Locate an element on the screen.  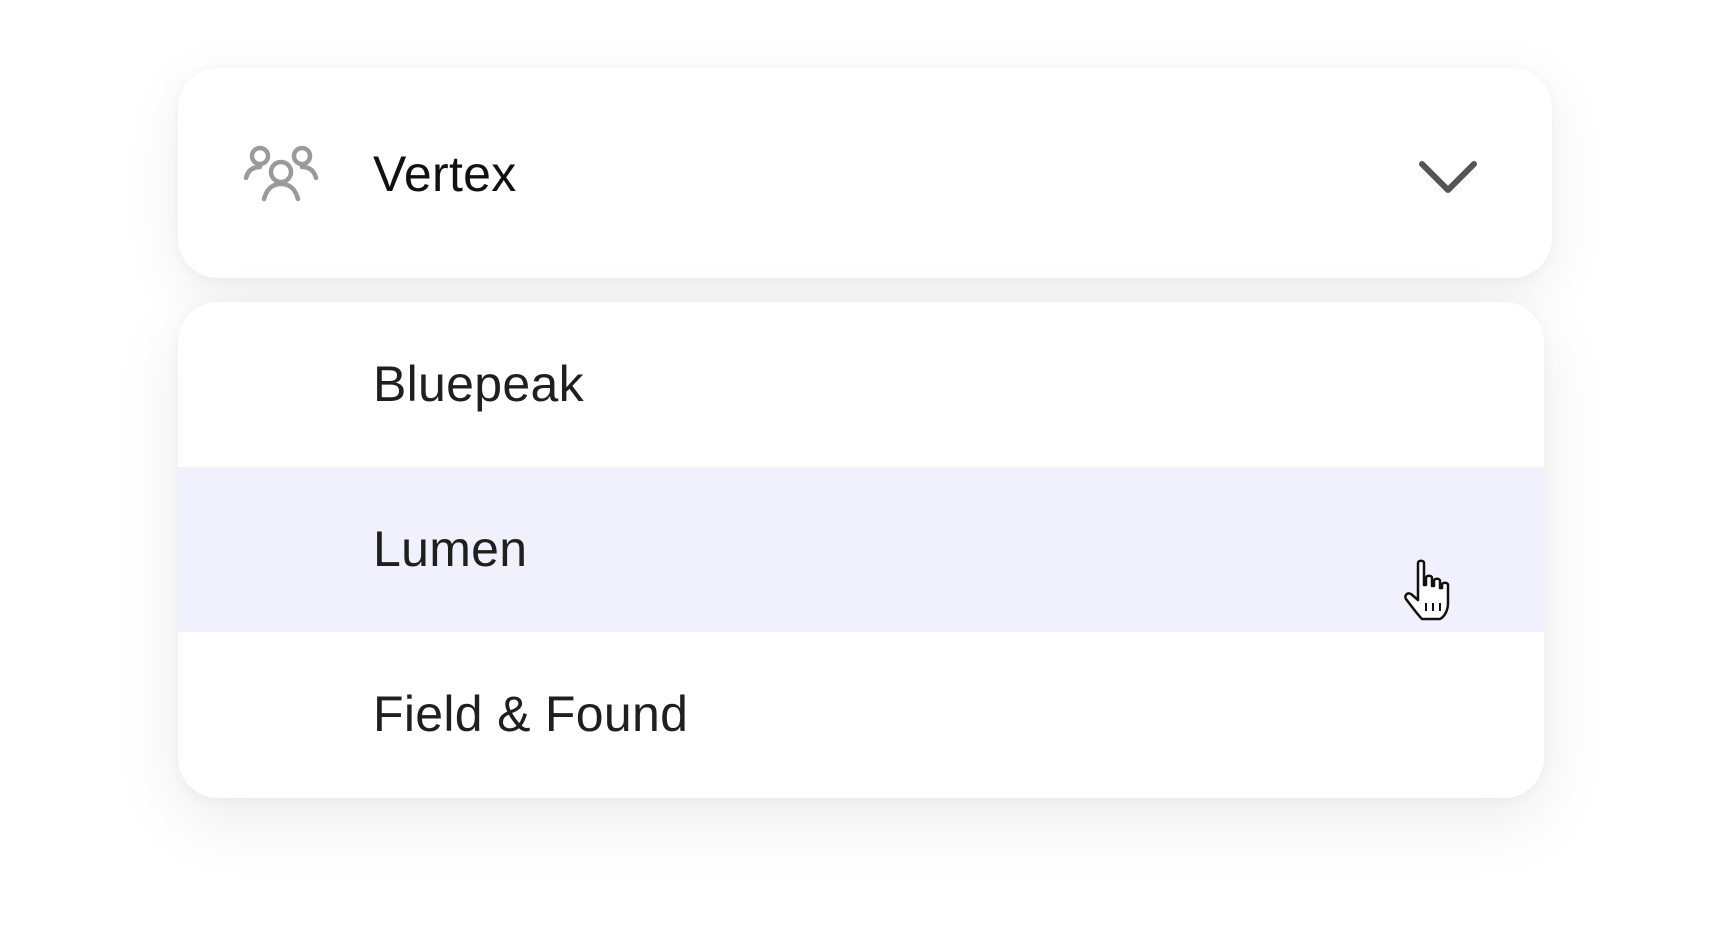
option-lumen: Lumen is located at coordinates (861, 549).